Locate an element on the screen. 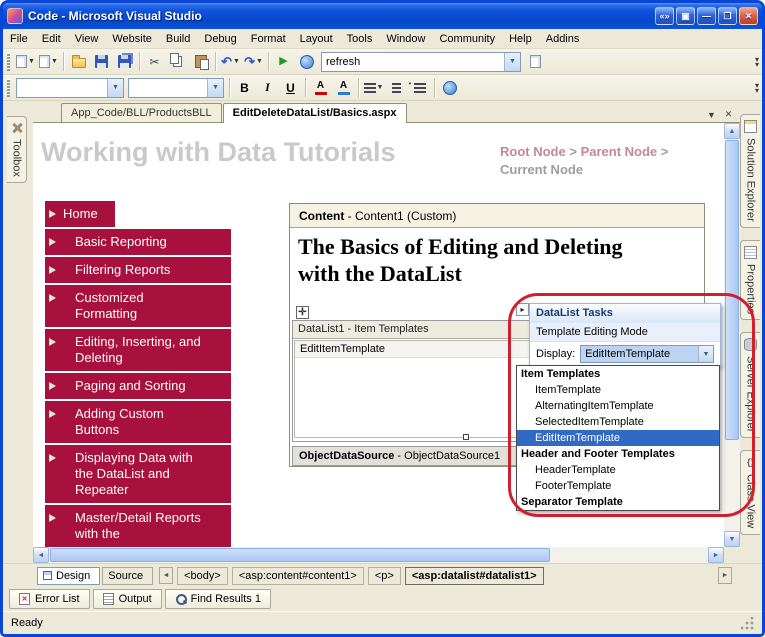  nav-item-customized-formatting: Customized Formatting is located at coordinates (138, 306).